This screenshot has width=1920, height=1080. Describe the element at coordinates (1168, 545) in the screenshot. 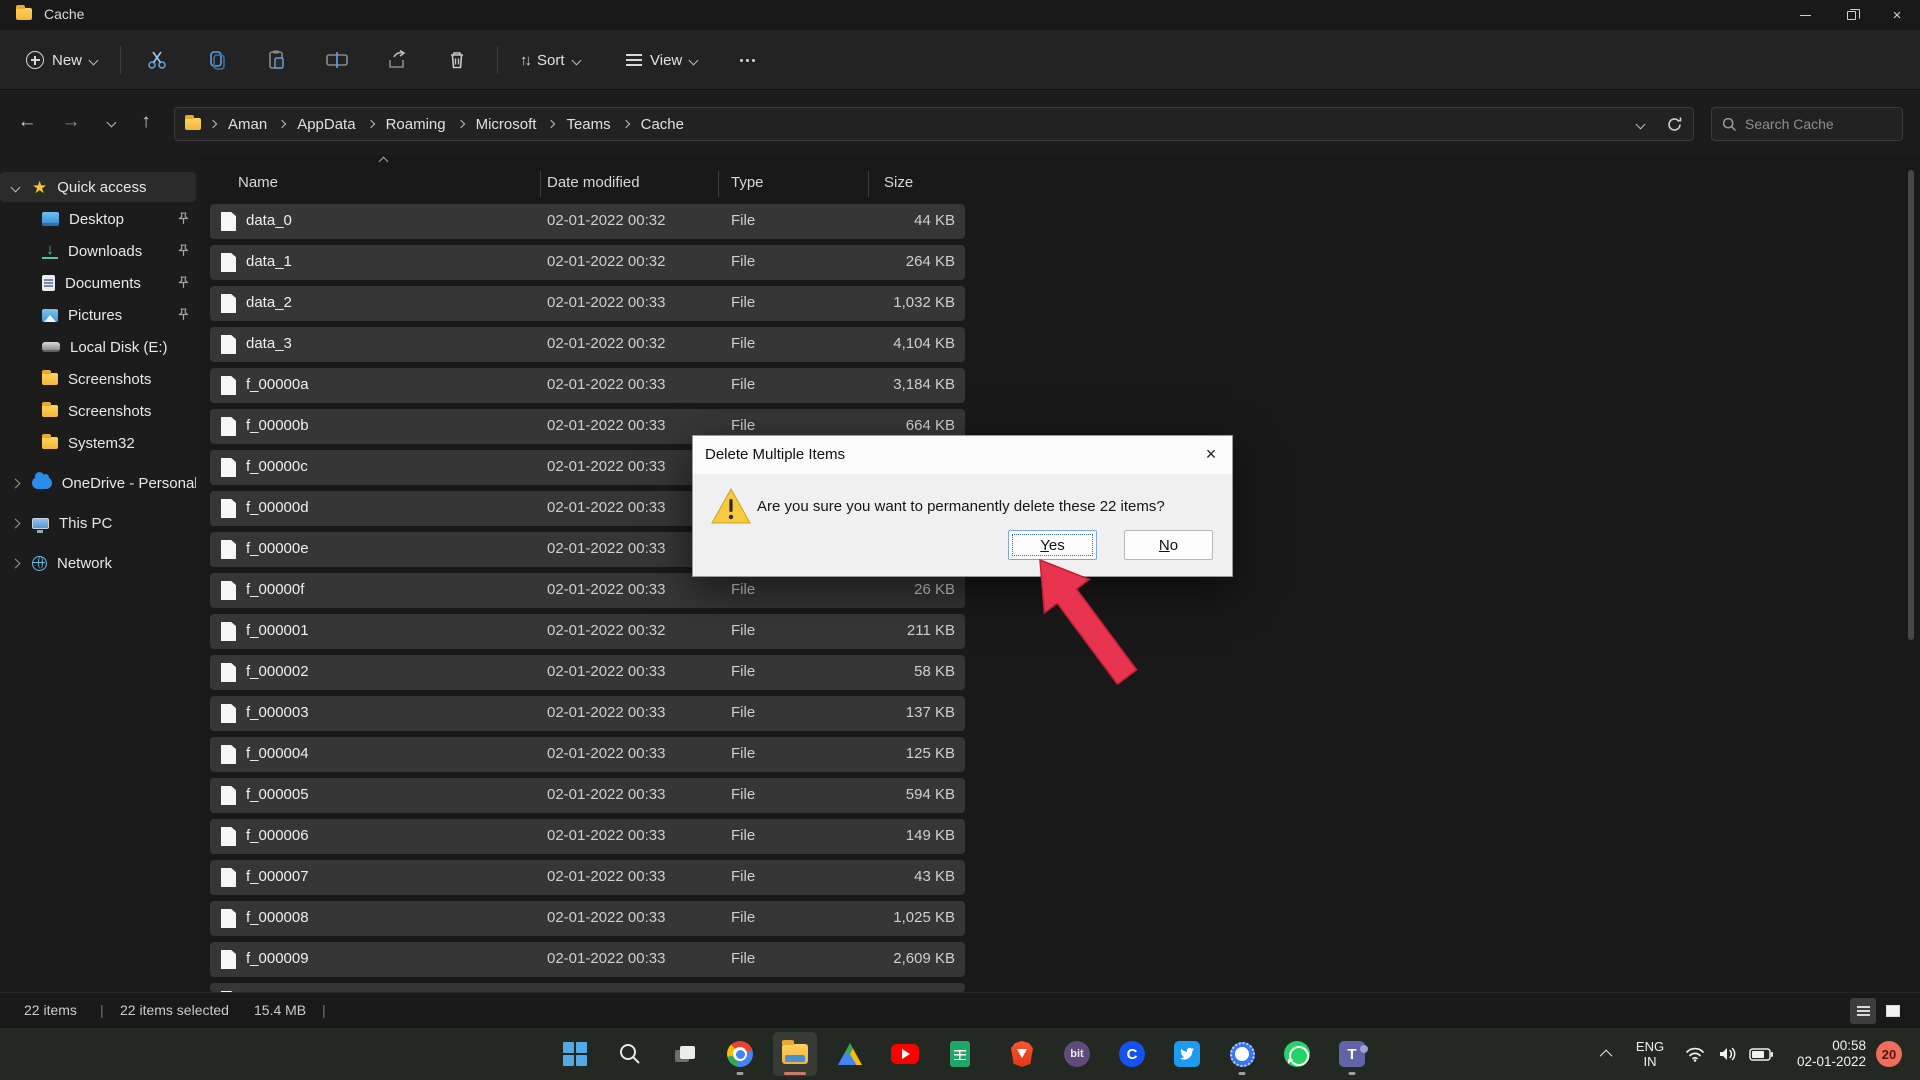

I see `no-button: No` at that location.